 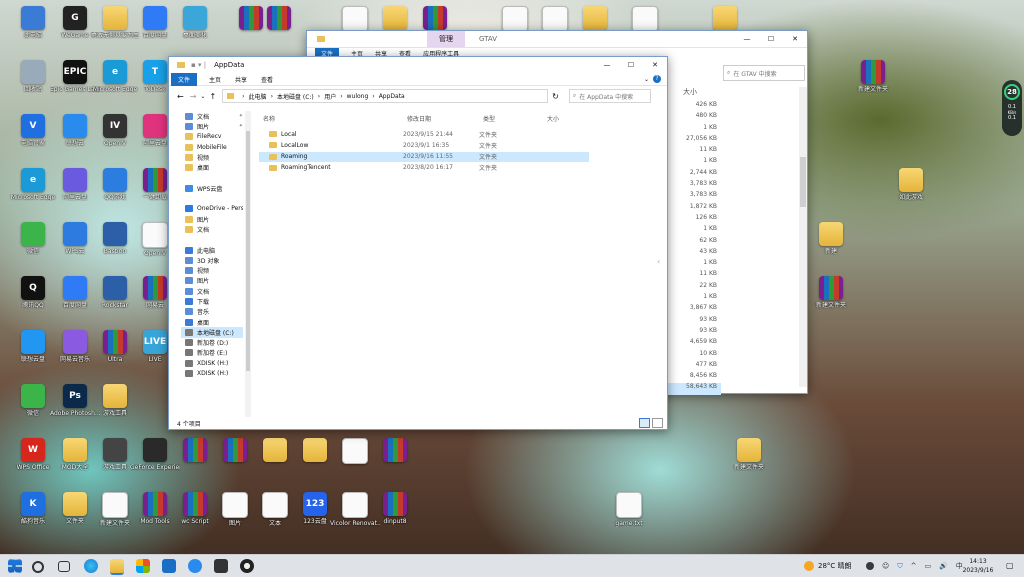 I want to click on tab-manage: 管理, so click(x=446, y=39).